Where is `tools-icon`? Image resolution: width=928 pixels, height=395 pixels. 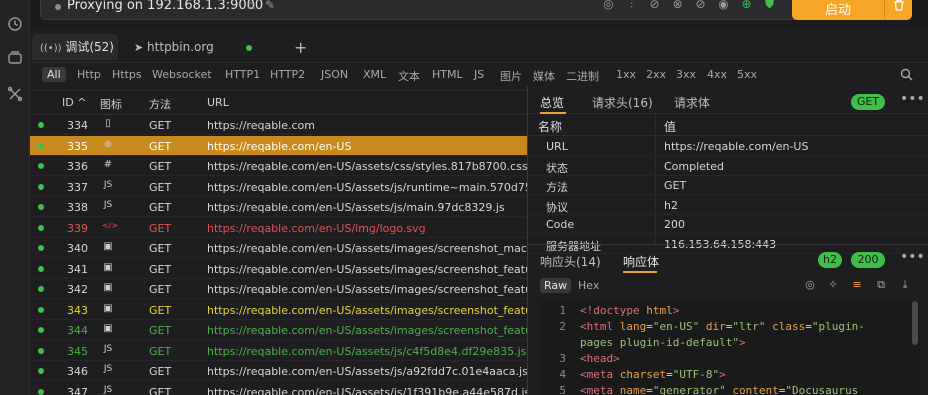 tools-icon is located at coordinates (15, 94).